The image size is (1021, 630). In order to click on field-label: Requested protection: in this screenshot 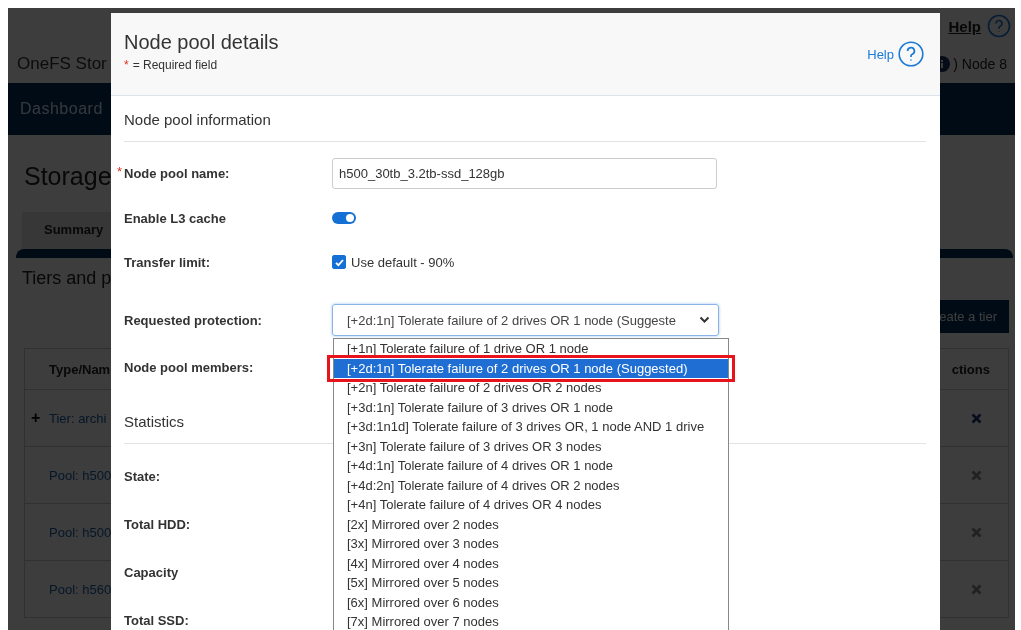, I will do `click(193, 320)`.